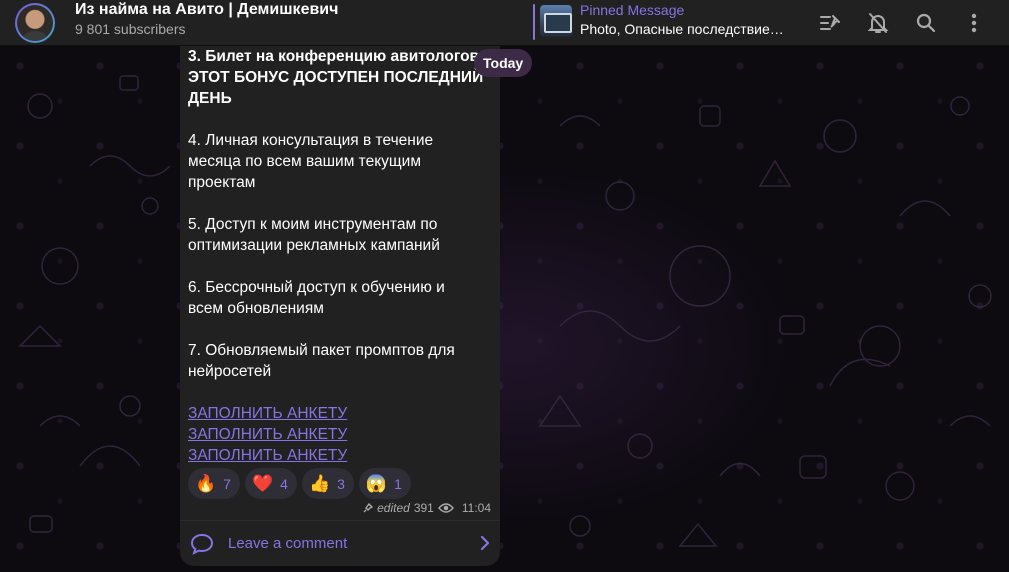 This screenshot has height=572, width=1009. What do you see at coordinates (878, 23) in the screenshot?
I see `mute-bell-icon` at bounding box center [878, 23].